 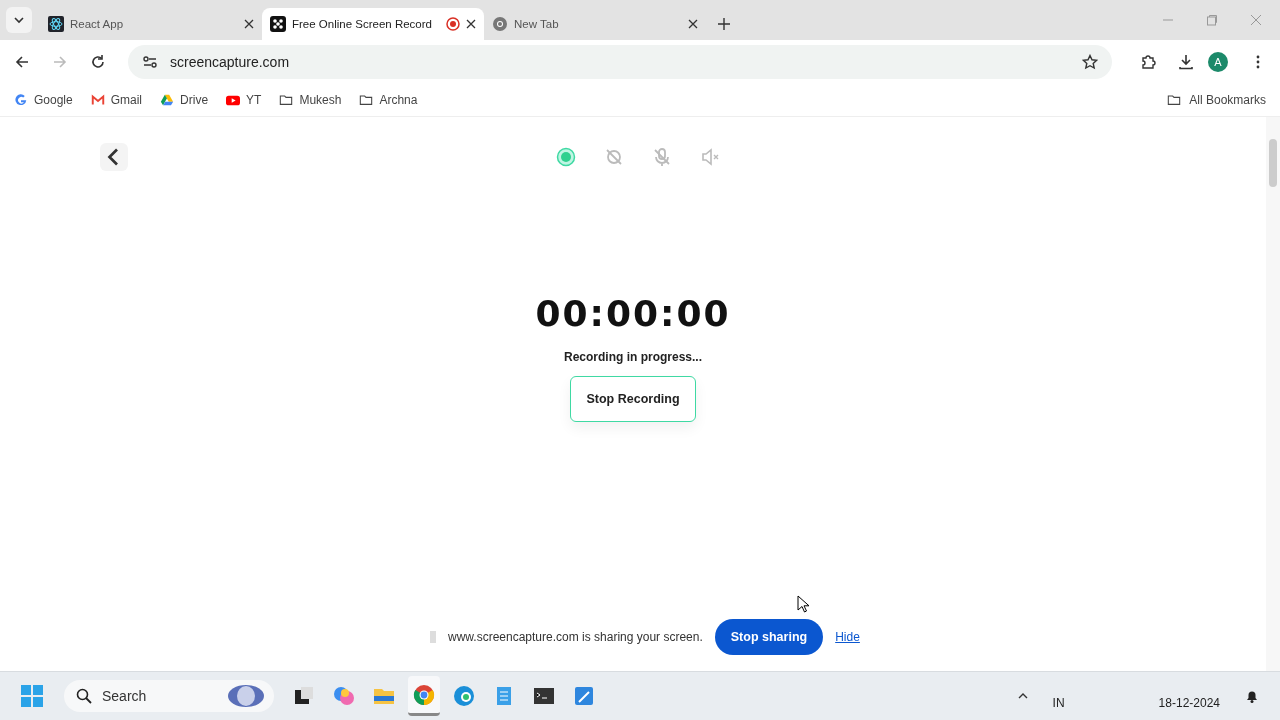 I want to click on url-text: screencapture.com, so click(x=230, y=62).